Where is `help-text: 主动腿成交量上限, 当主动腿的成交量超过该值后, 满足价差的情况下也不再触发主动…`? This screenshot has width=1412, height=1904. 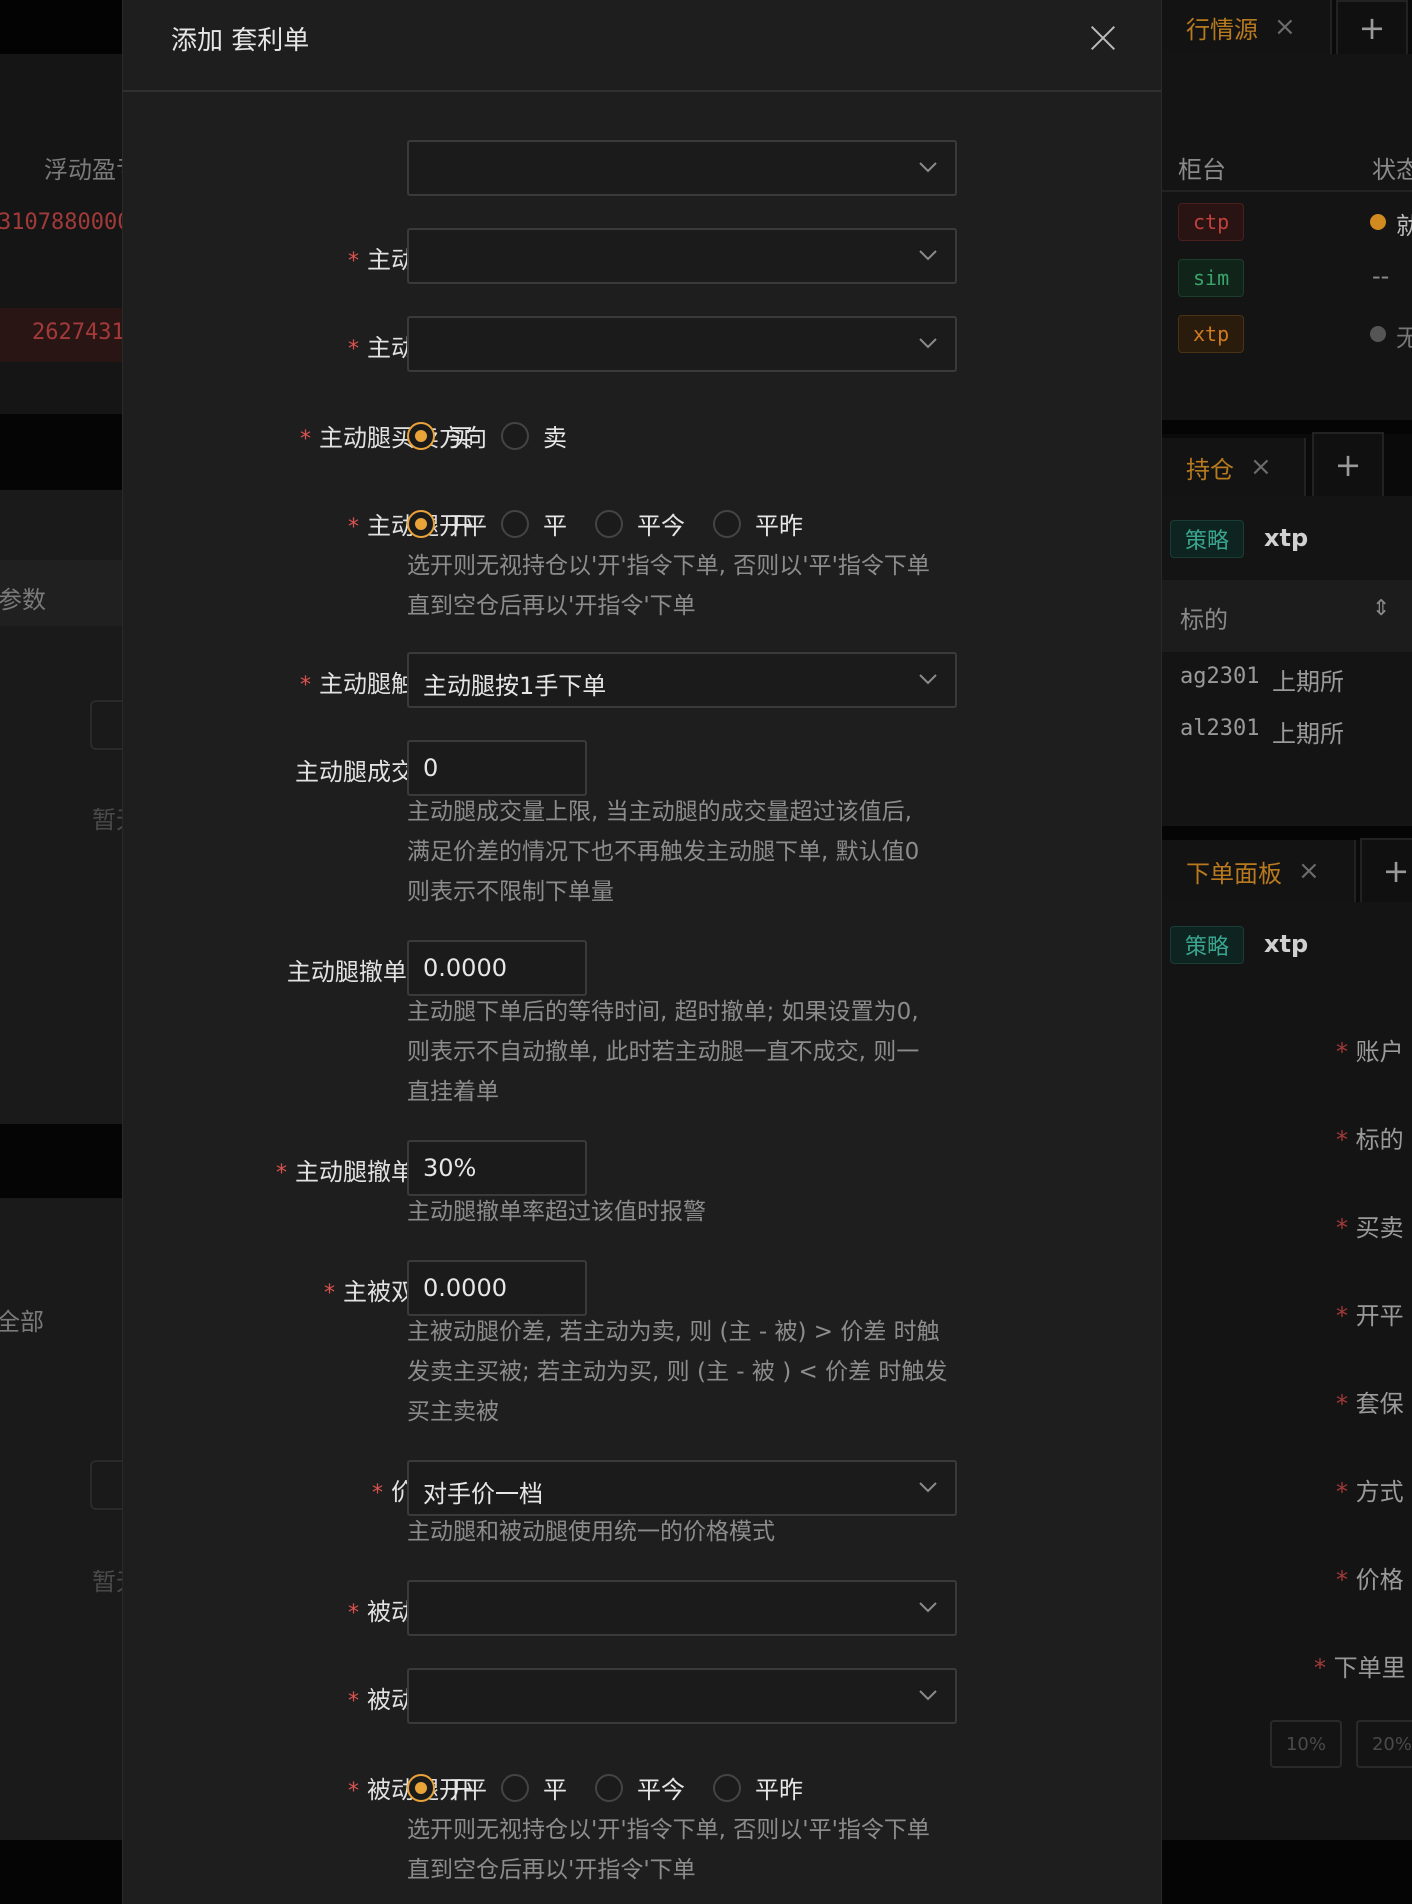 help-text: 主动腿成交量上限, 当主动腿的成交量超过该值后, 满足价差的情况下也不再触发主动… is located at coordinates (663, 852).